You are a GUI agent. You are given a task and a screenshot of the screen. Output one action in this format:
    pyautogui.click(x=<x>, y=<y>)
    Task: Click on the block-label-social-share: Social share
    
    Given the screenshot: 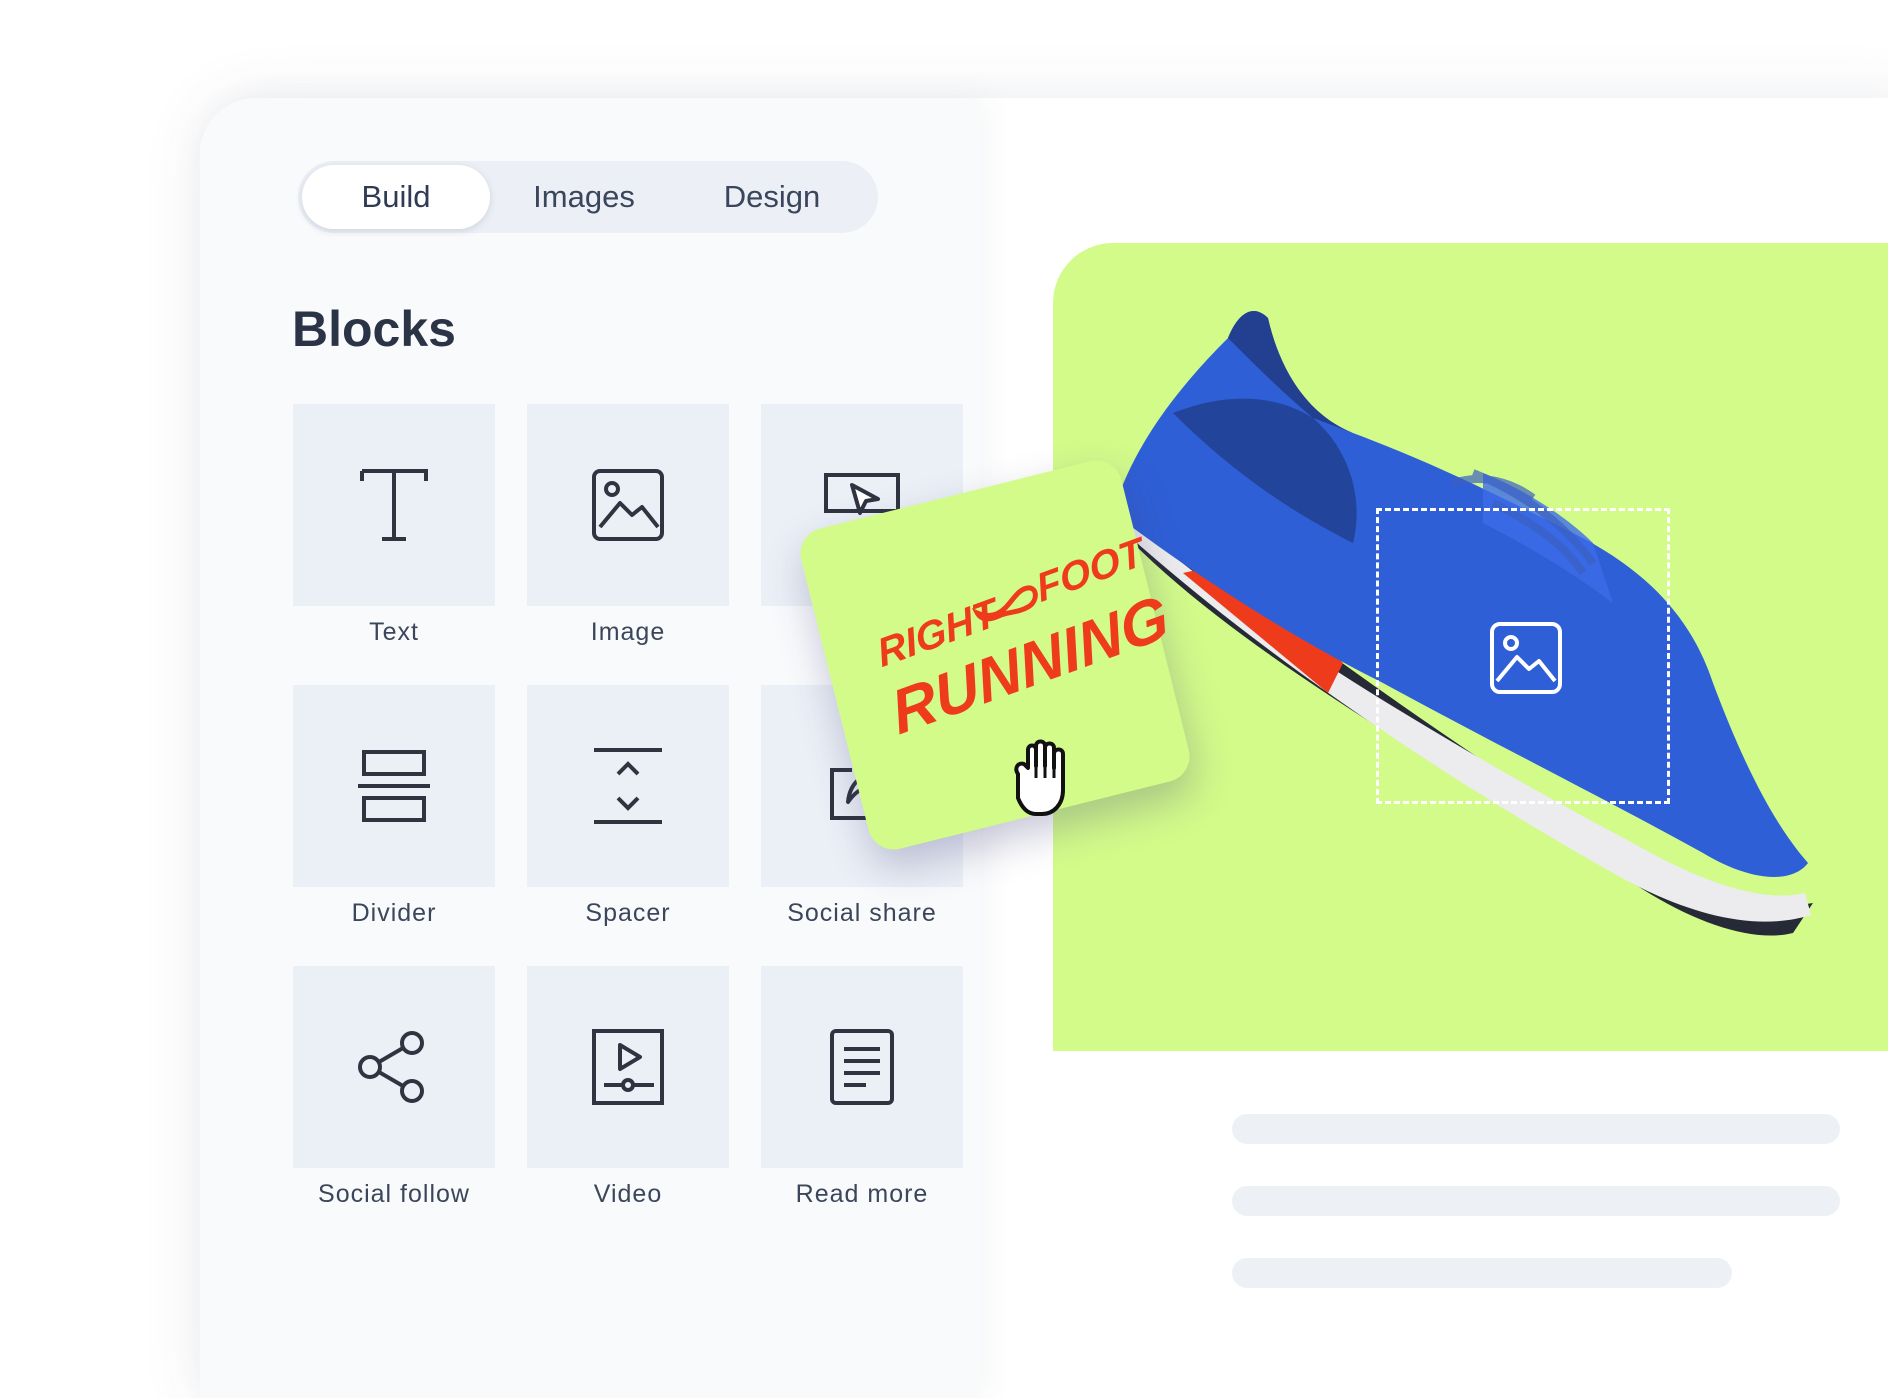 What is the action you would take?
    pyautogui.click(x=862, y=913)
    